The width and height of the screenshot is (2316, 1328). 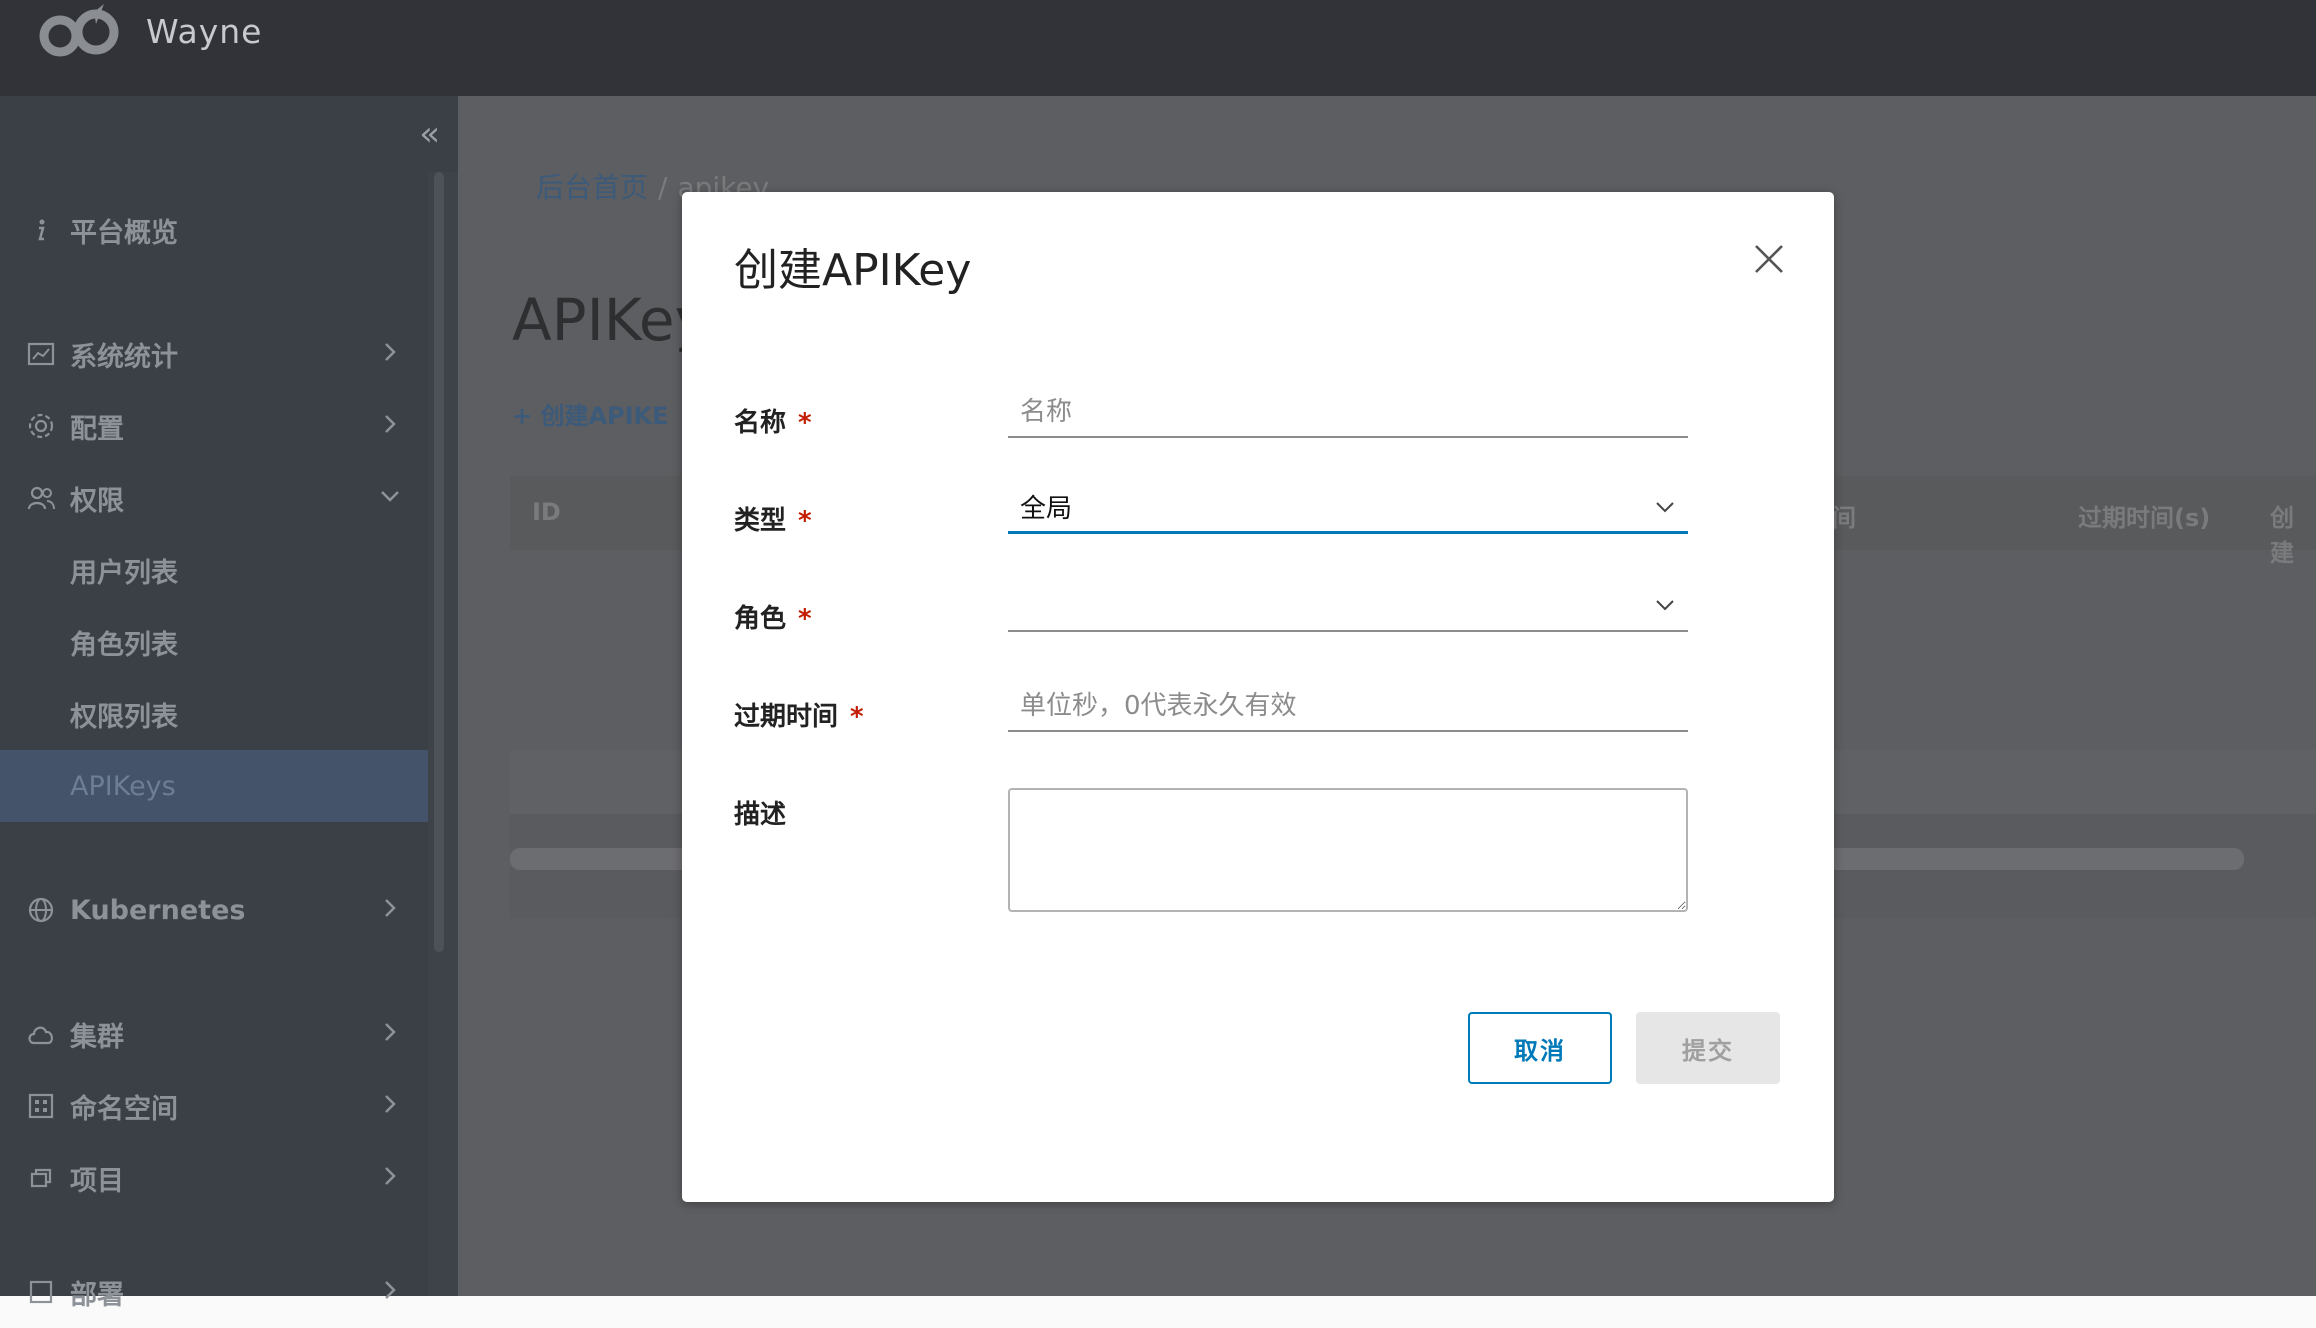 What do you see at coordinates (41, 1178) in the screenshot?
I see `copy-icon` at bounding box center [41, 1178].